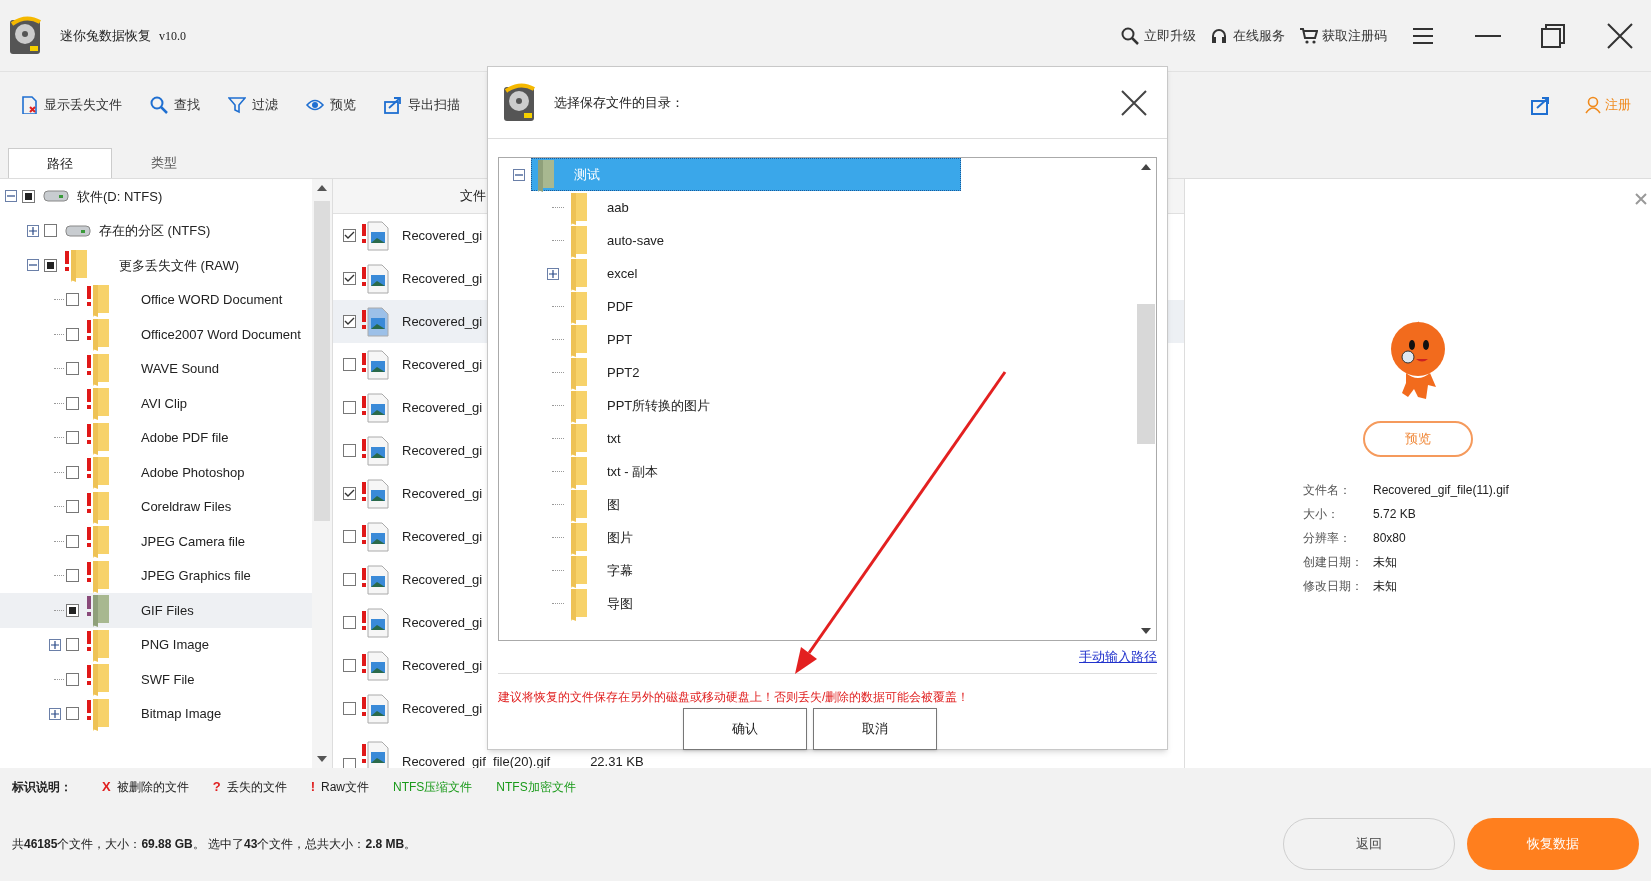 This screenshot has height=881, width=1651. I want to click on tree-label: SWF File, so click(168, 679).